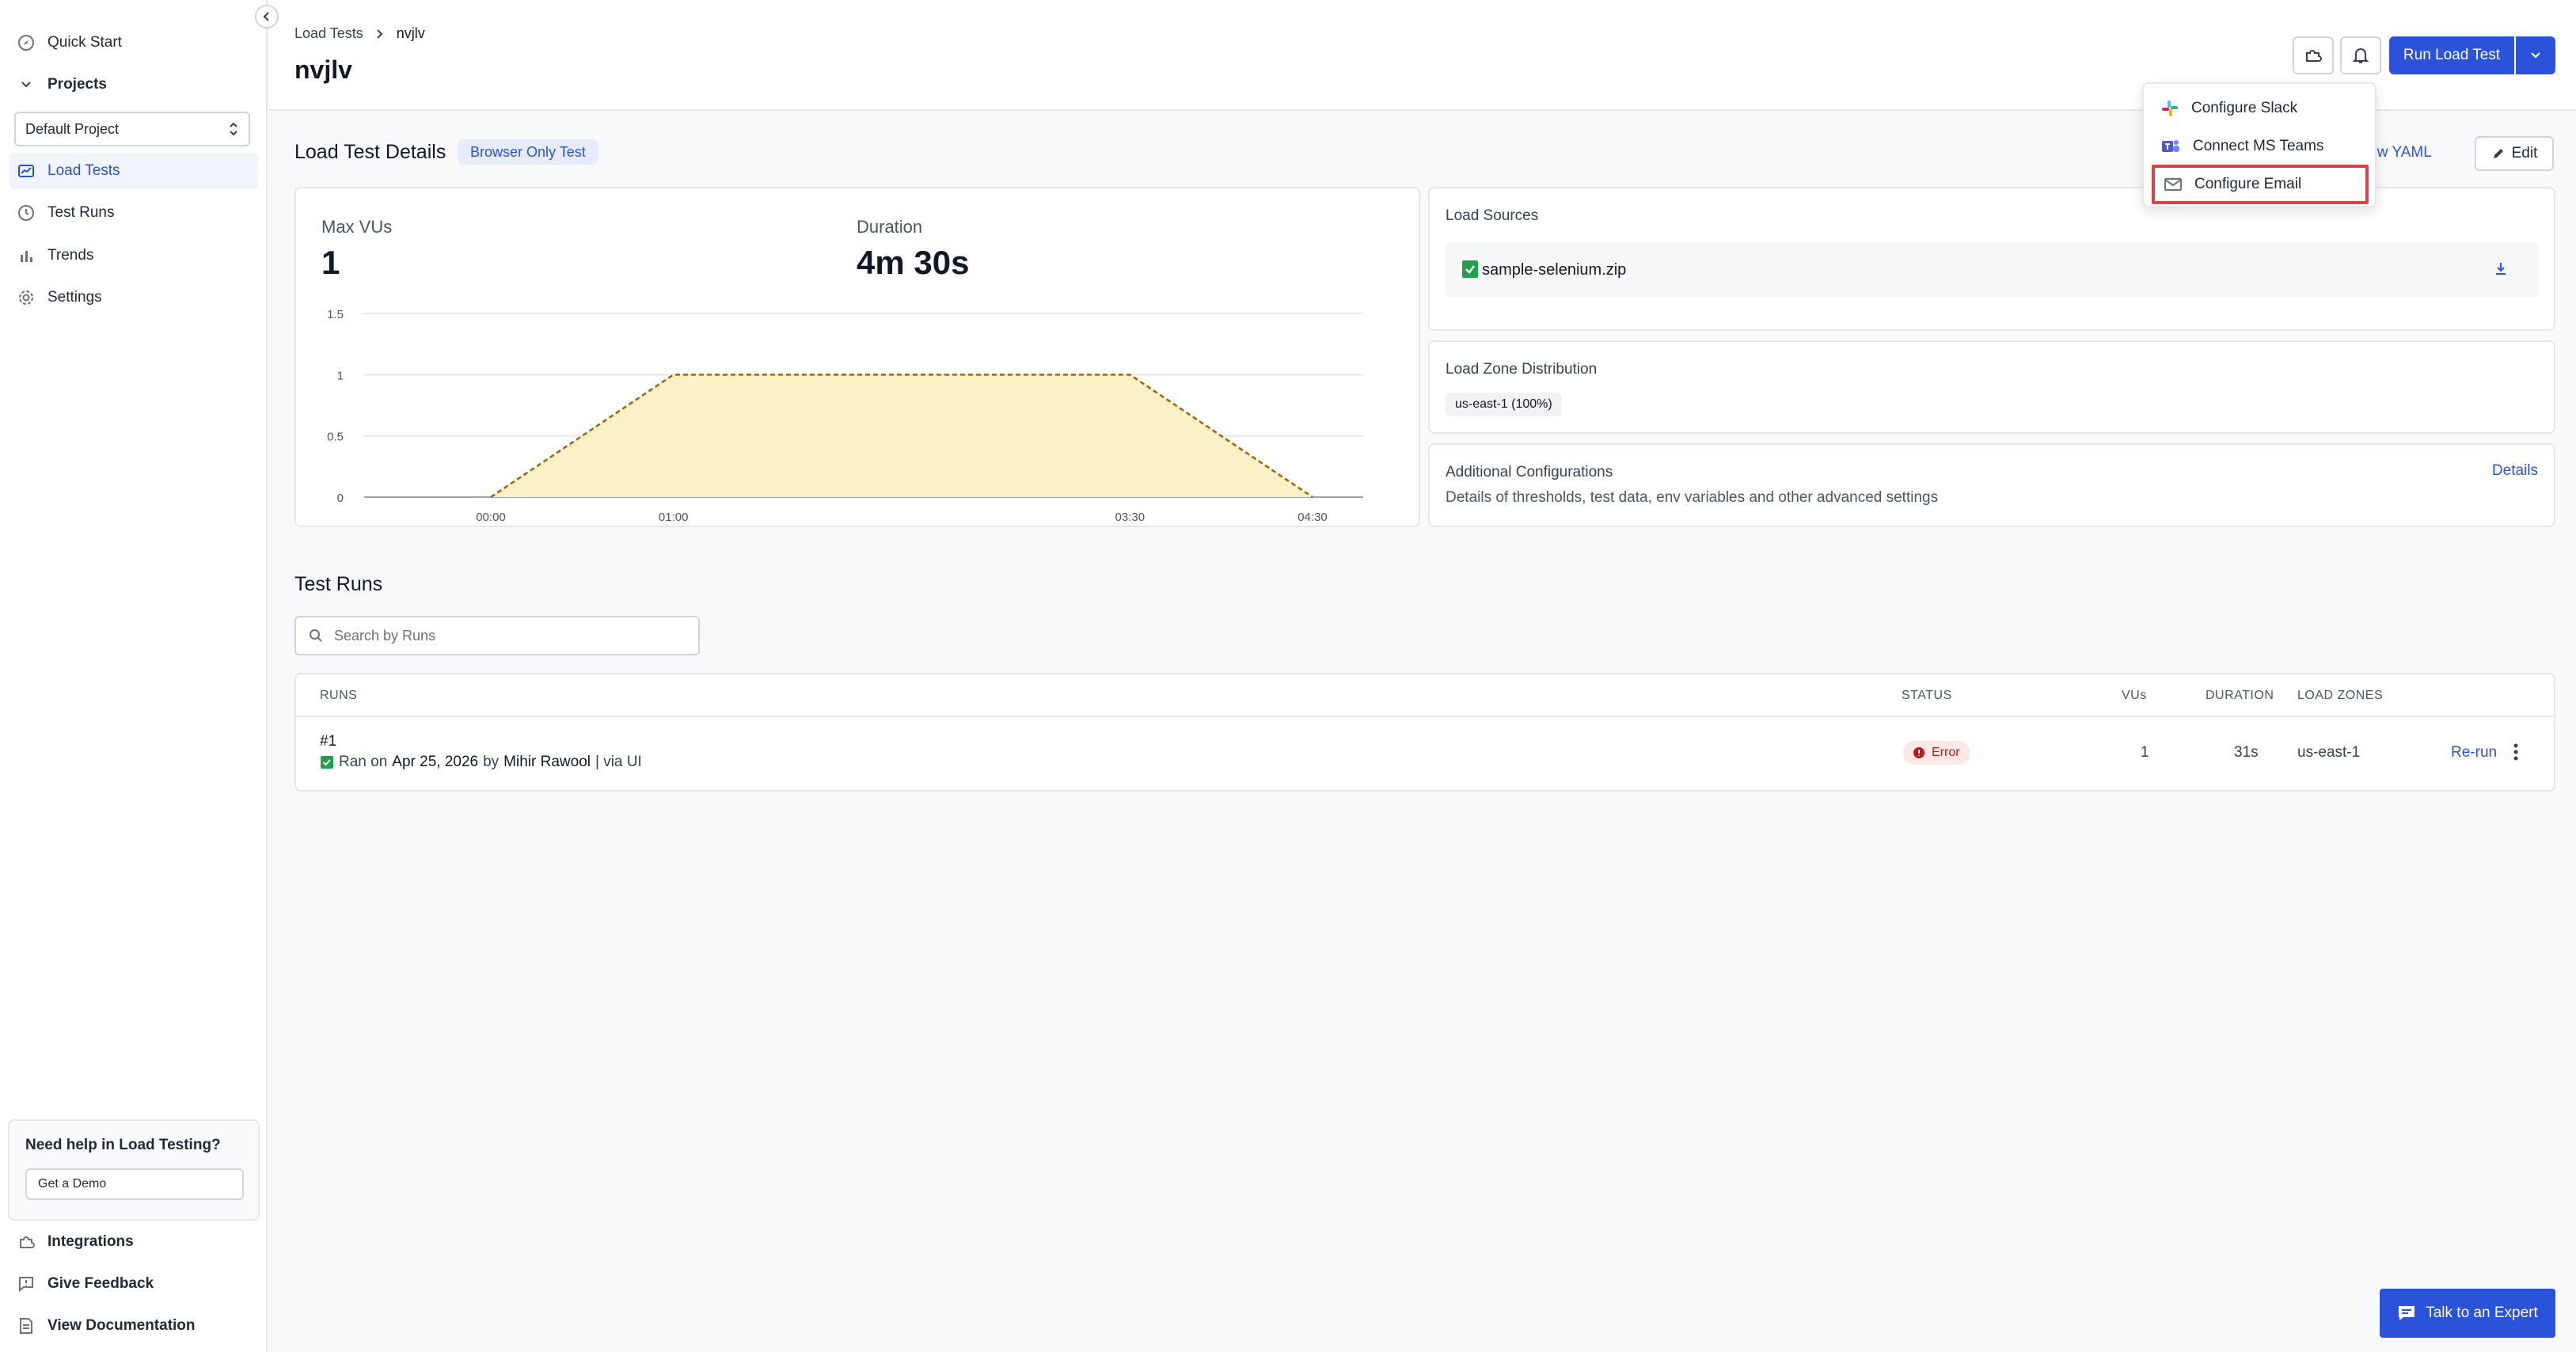 The image size is (2576, 1352). I want to click on sidebar-item-label: Settings, so click(74, 297).